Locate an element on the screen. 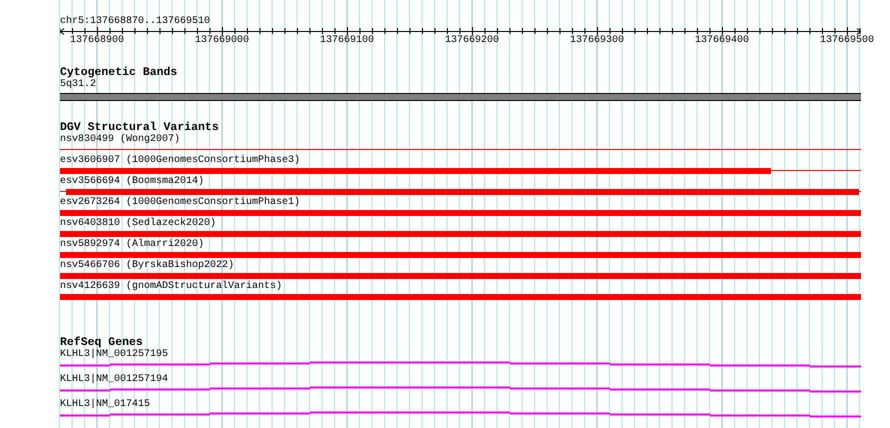  track-title: Cytogenetic Bands is located at coordinates (119, 73).